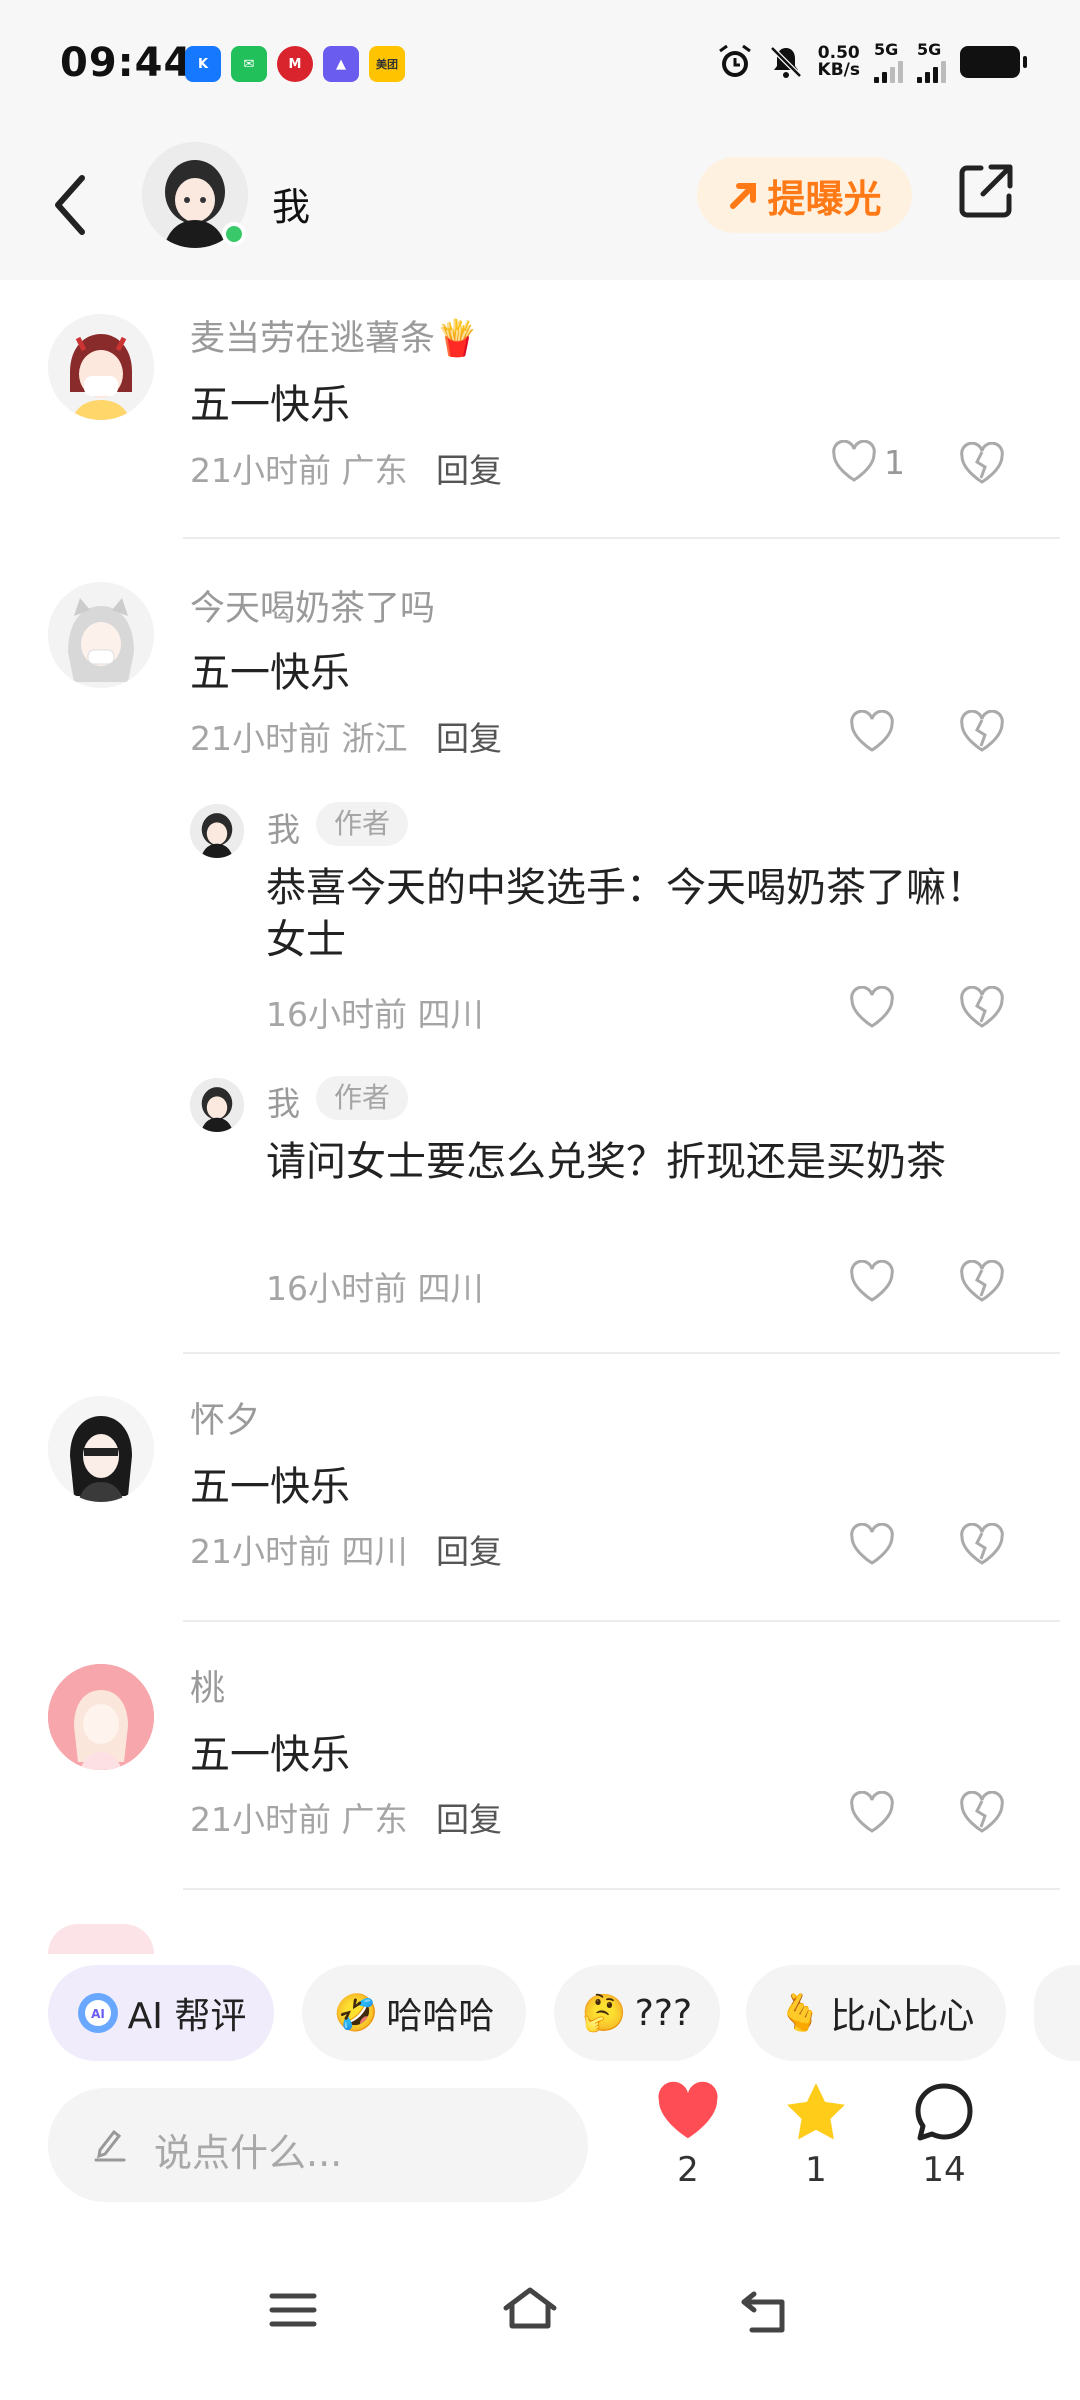  I want to click on quick-chip: 🤔 ???, so click(637, 2013).